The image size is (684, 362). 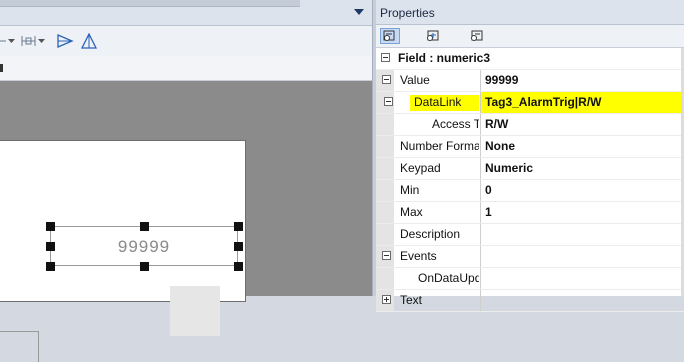 I want to click on property-name: Access Type, so click(x=455, y=124).